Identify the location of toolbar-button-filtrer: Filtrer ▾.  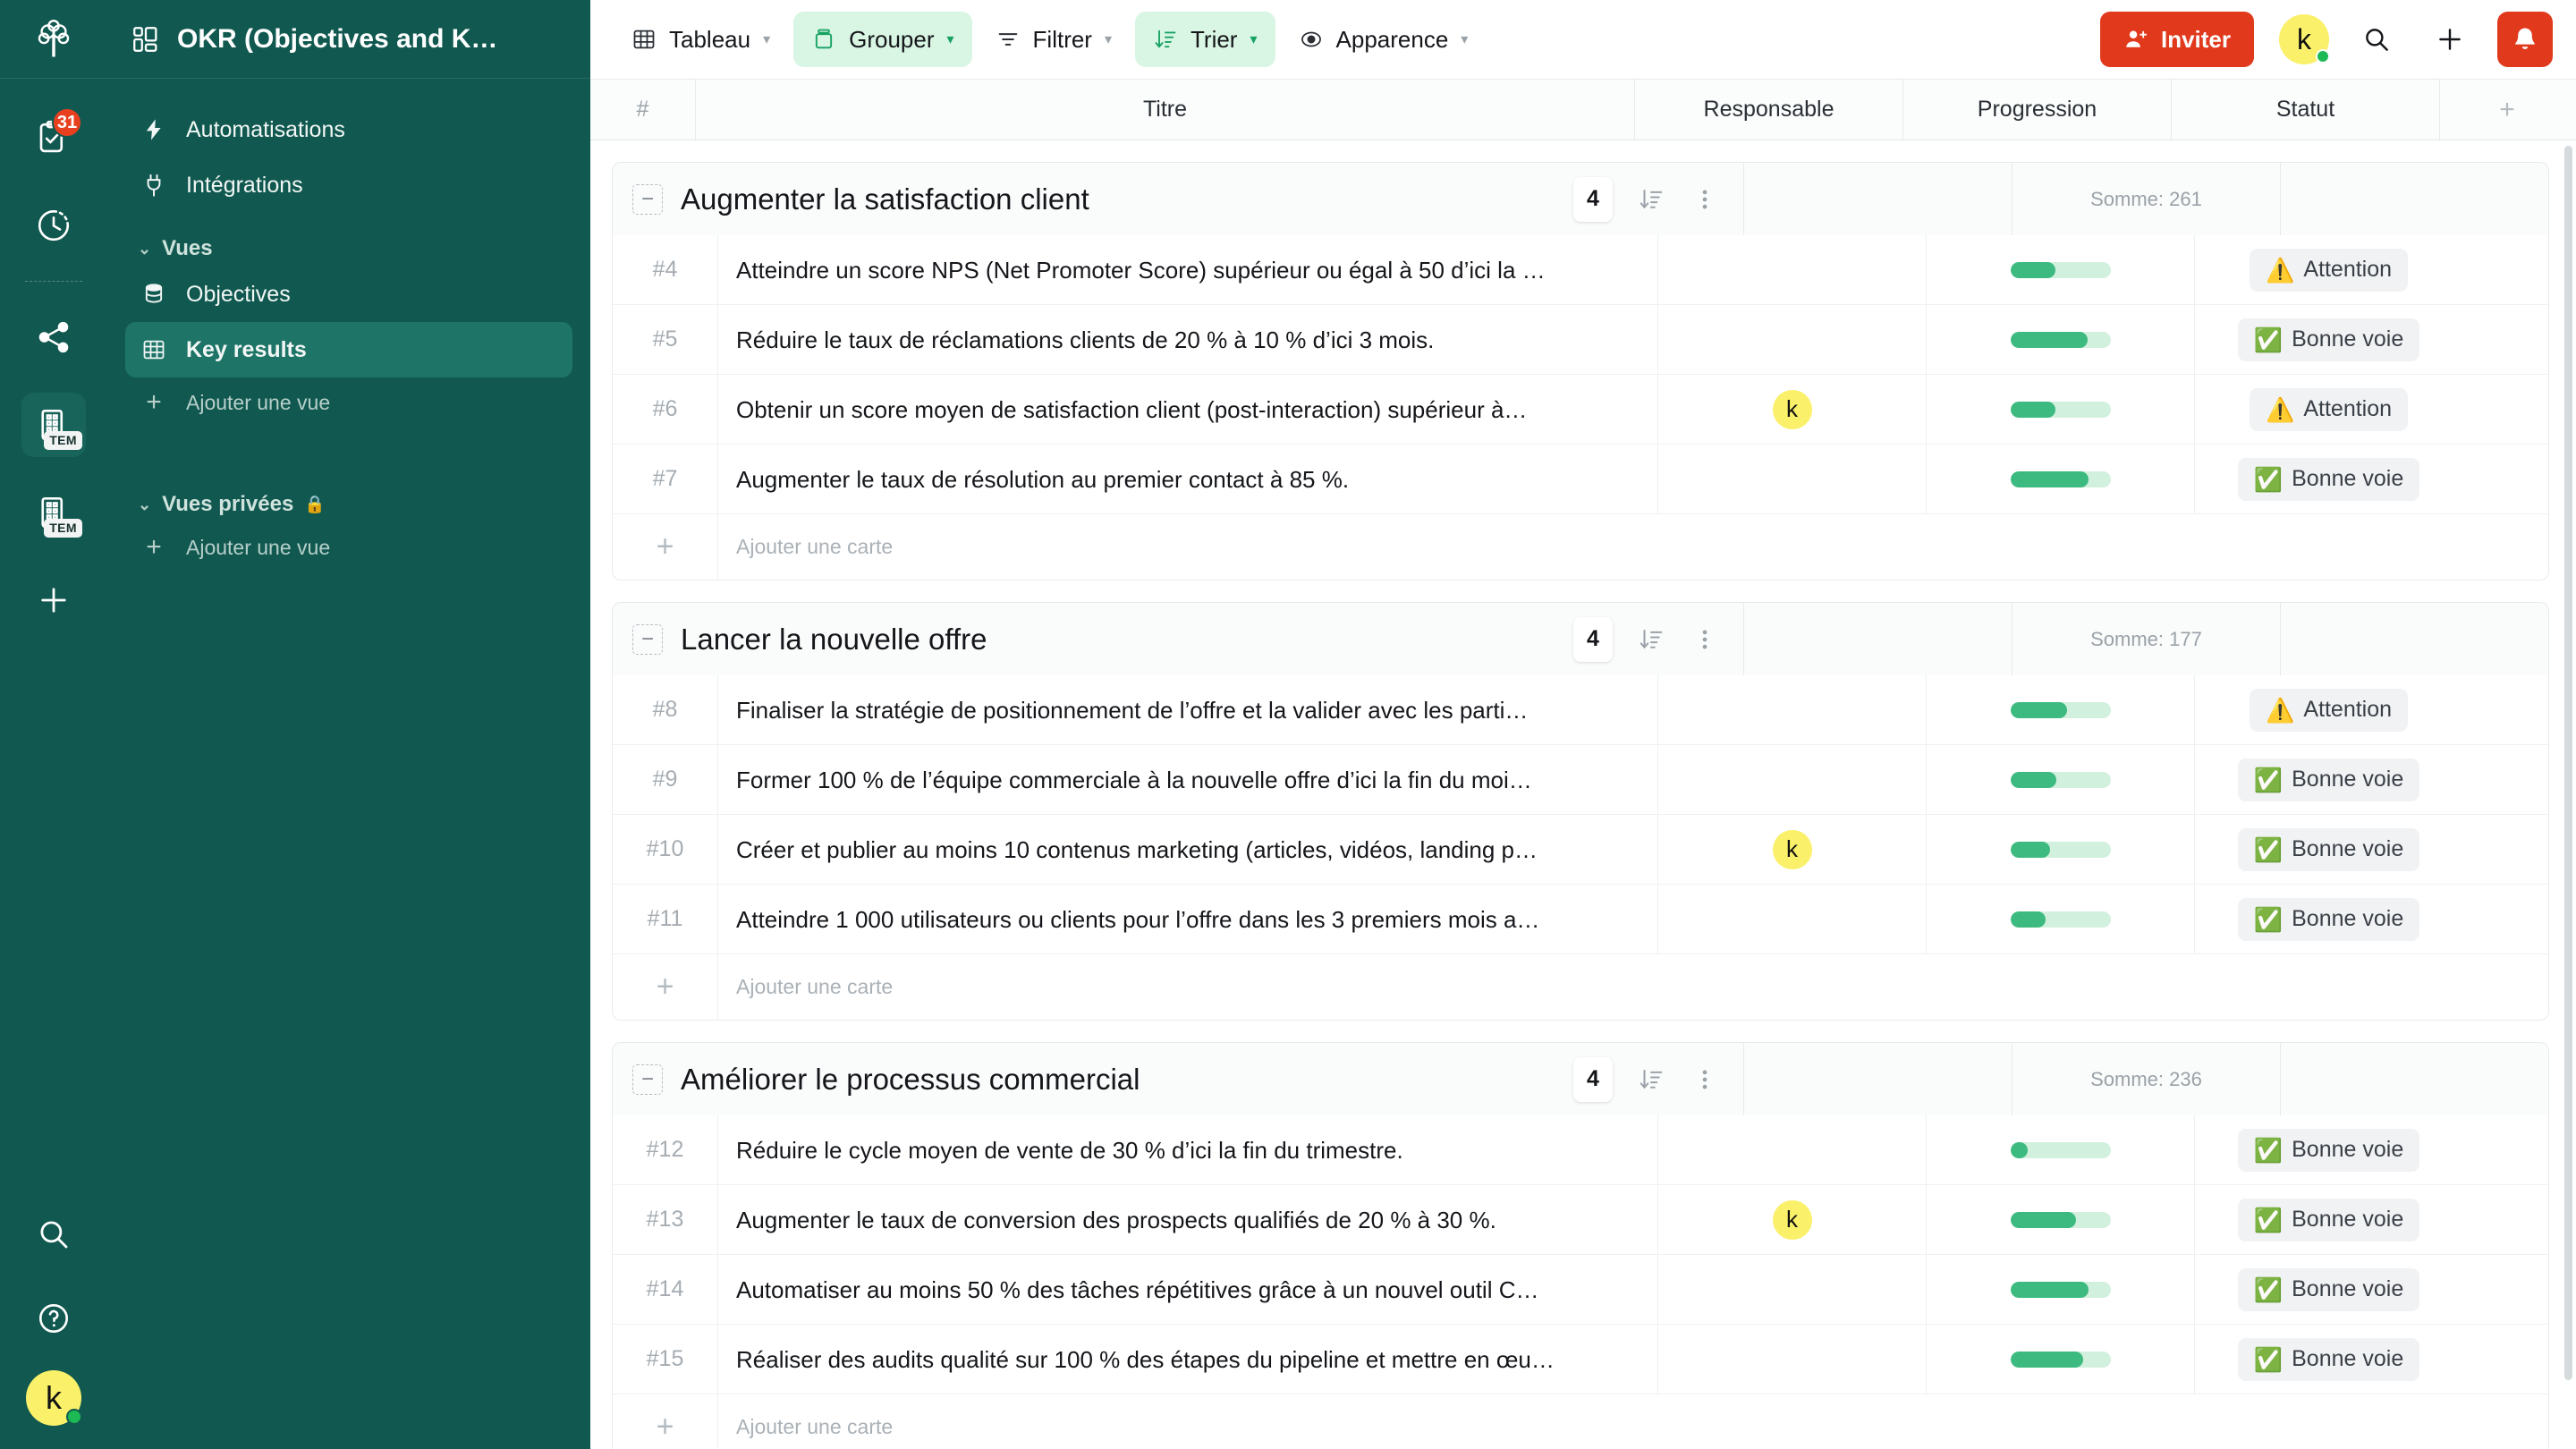
(1054, 39).